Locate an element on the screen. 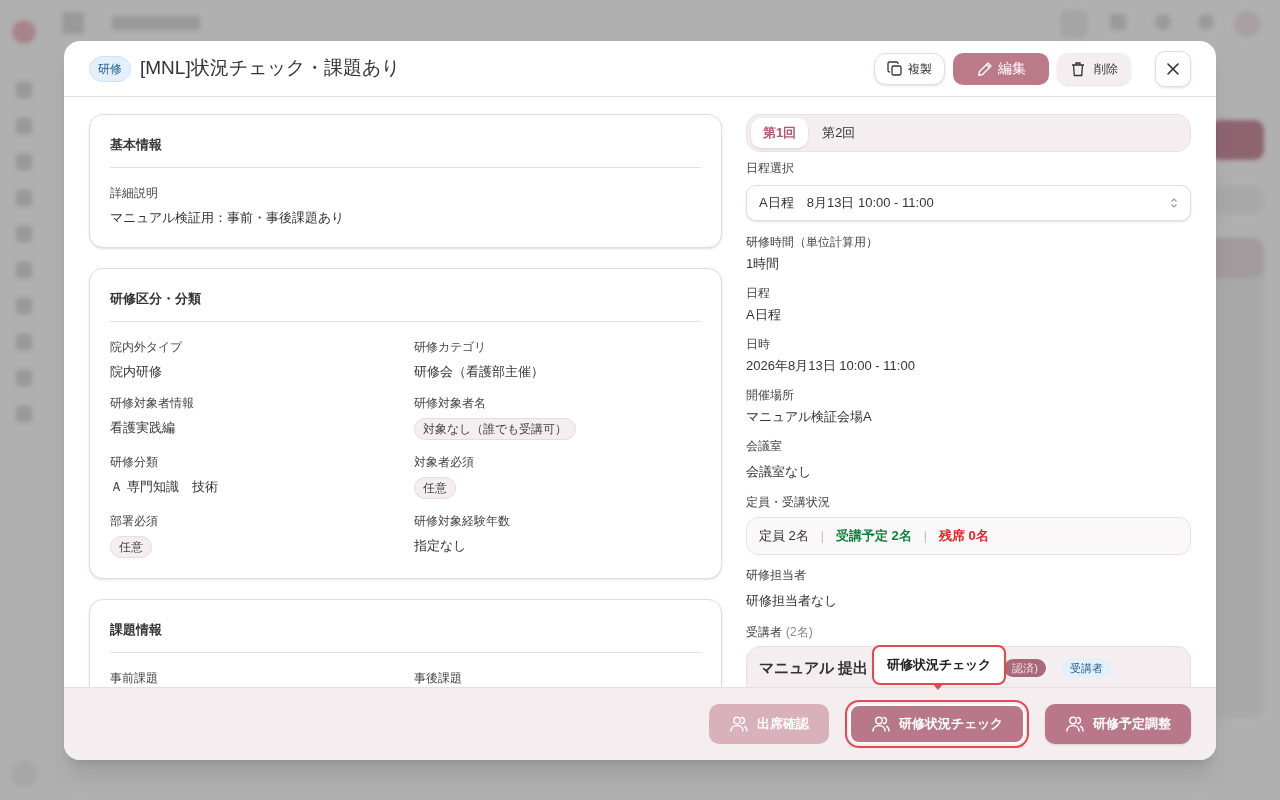 The image size is (1280, 800). duplicate-button: 複製 is located at coordinates (909, 68).